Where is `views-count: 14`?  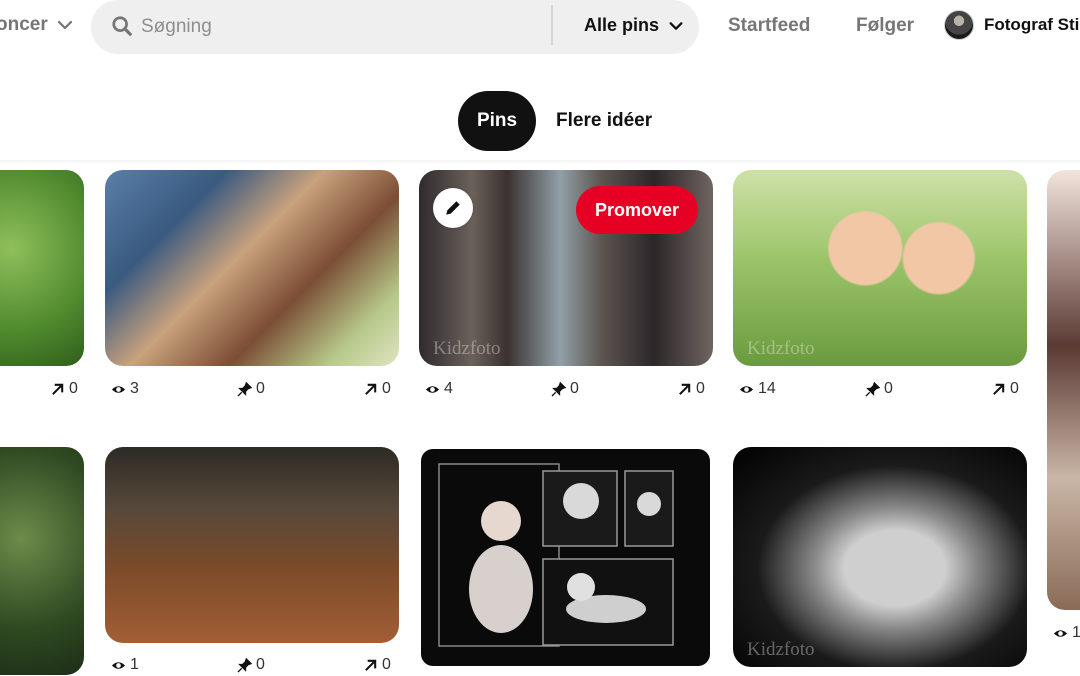
views-count: 14 is located at coordinates (767, 388).